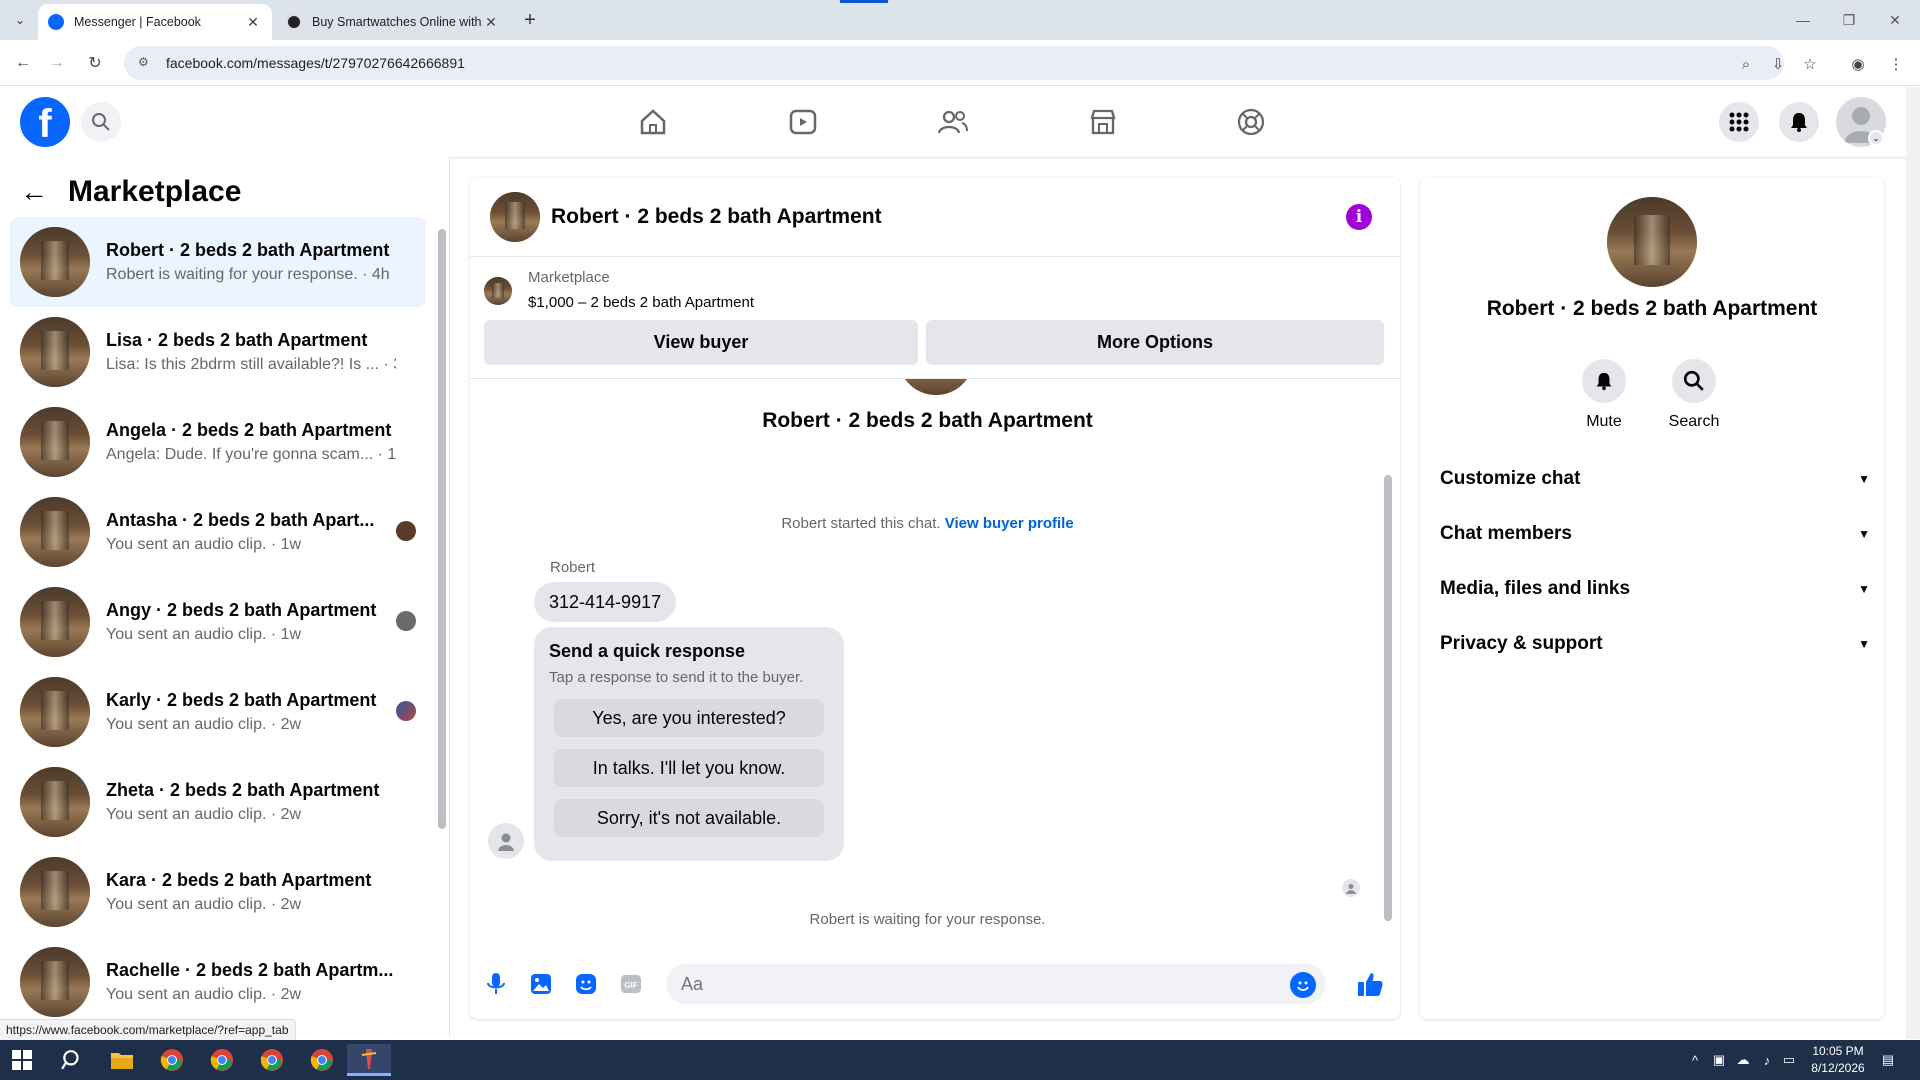 Image resolution: width=1920 pixels, height=1080 pixels. I want to click on customize-chat-section: Customize chat ▼, so click(1655, 479).